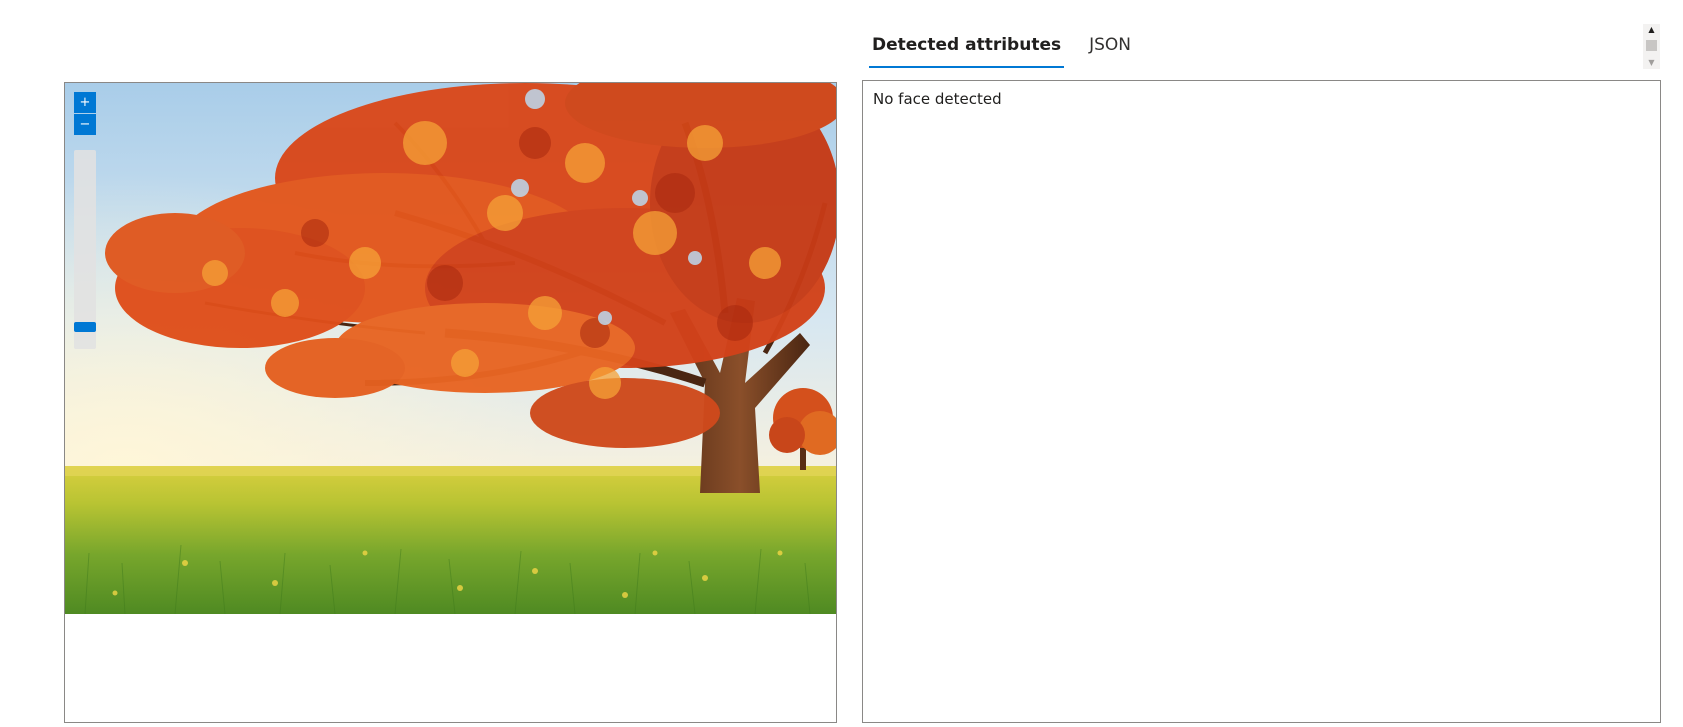  I want to click on tab-json: JSON, so click(1110, 47).